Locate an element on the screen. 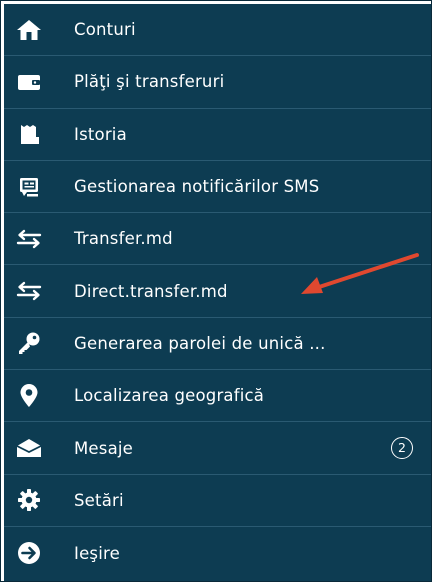 The image size is (432, 582). home-icon is located at coordinates (29, 30).